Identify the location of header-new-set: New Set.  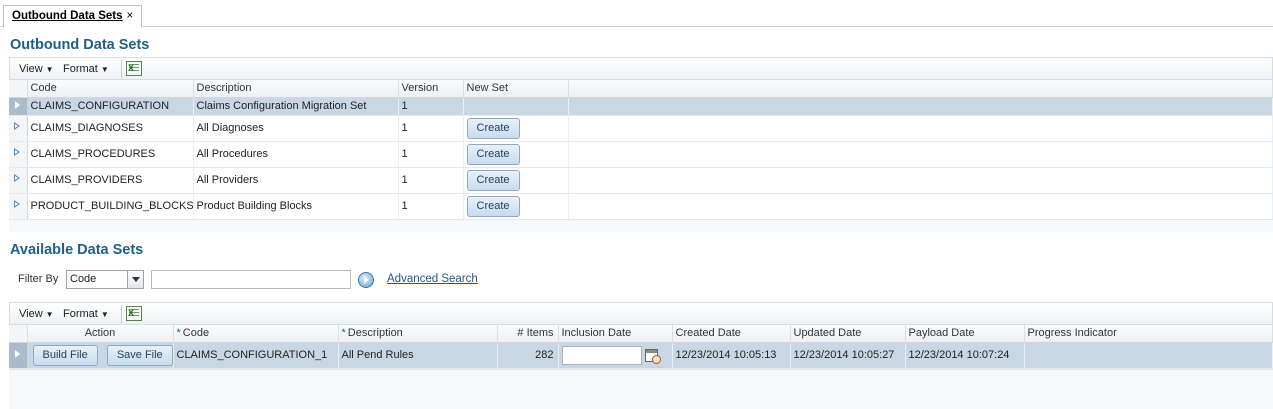
(516, 89).